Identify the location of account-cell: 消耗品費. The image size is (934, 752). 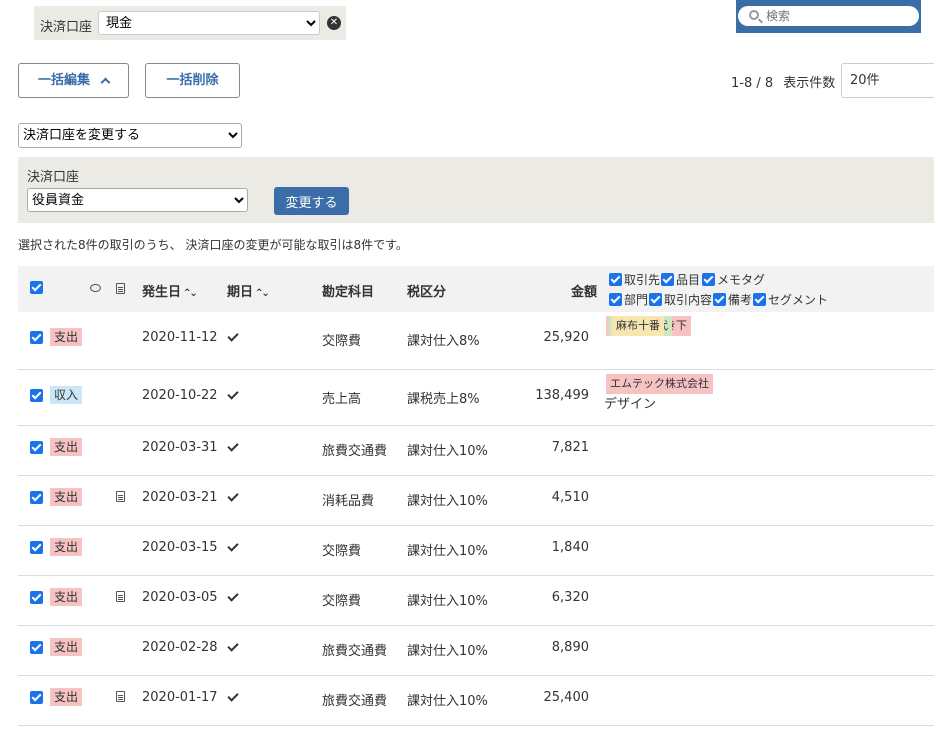
(348, 501).